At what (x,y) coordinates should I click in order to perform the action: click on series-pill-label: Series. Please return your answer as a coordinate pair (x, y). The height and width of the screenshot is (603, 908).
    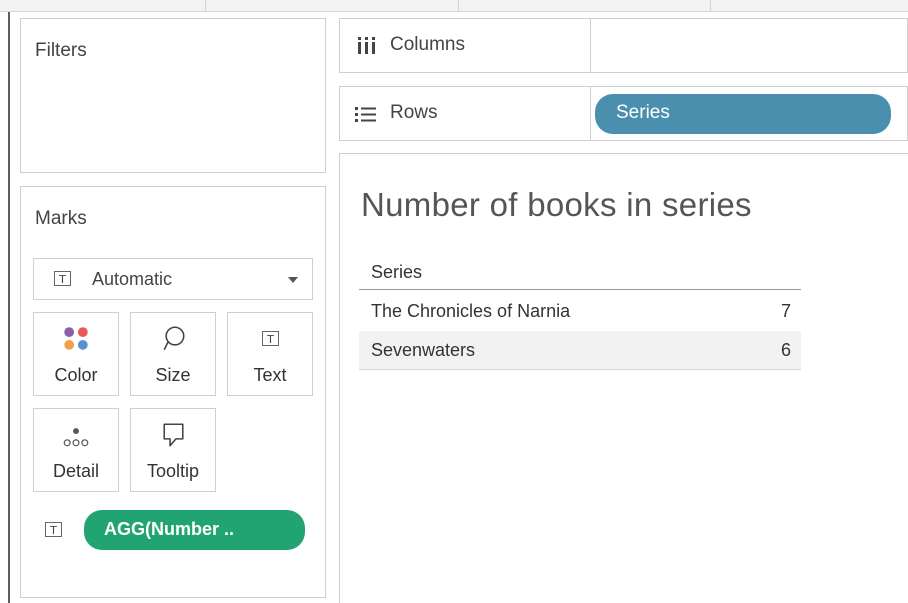
    Looking at the image, I should click on (643, 112).